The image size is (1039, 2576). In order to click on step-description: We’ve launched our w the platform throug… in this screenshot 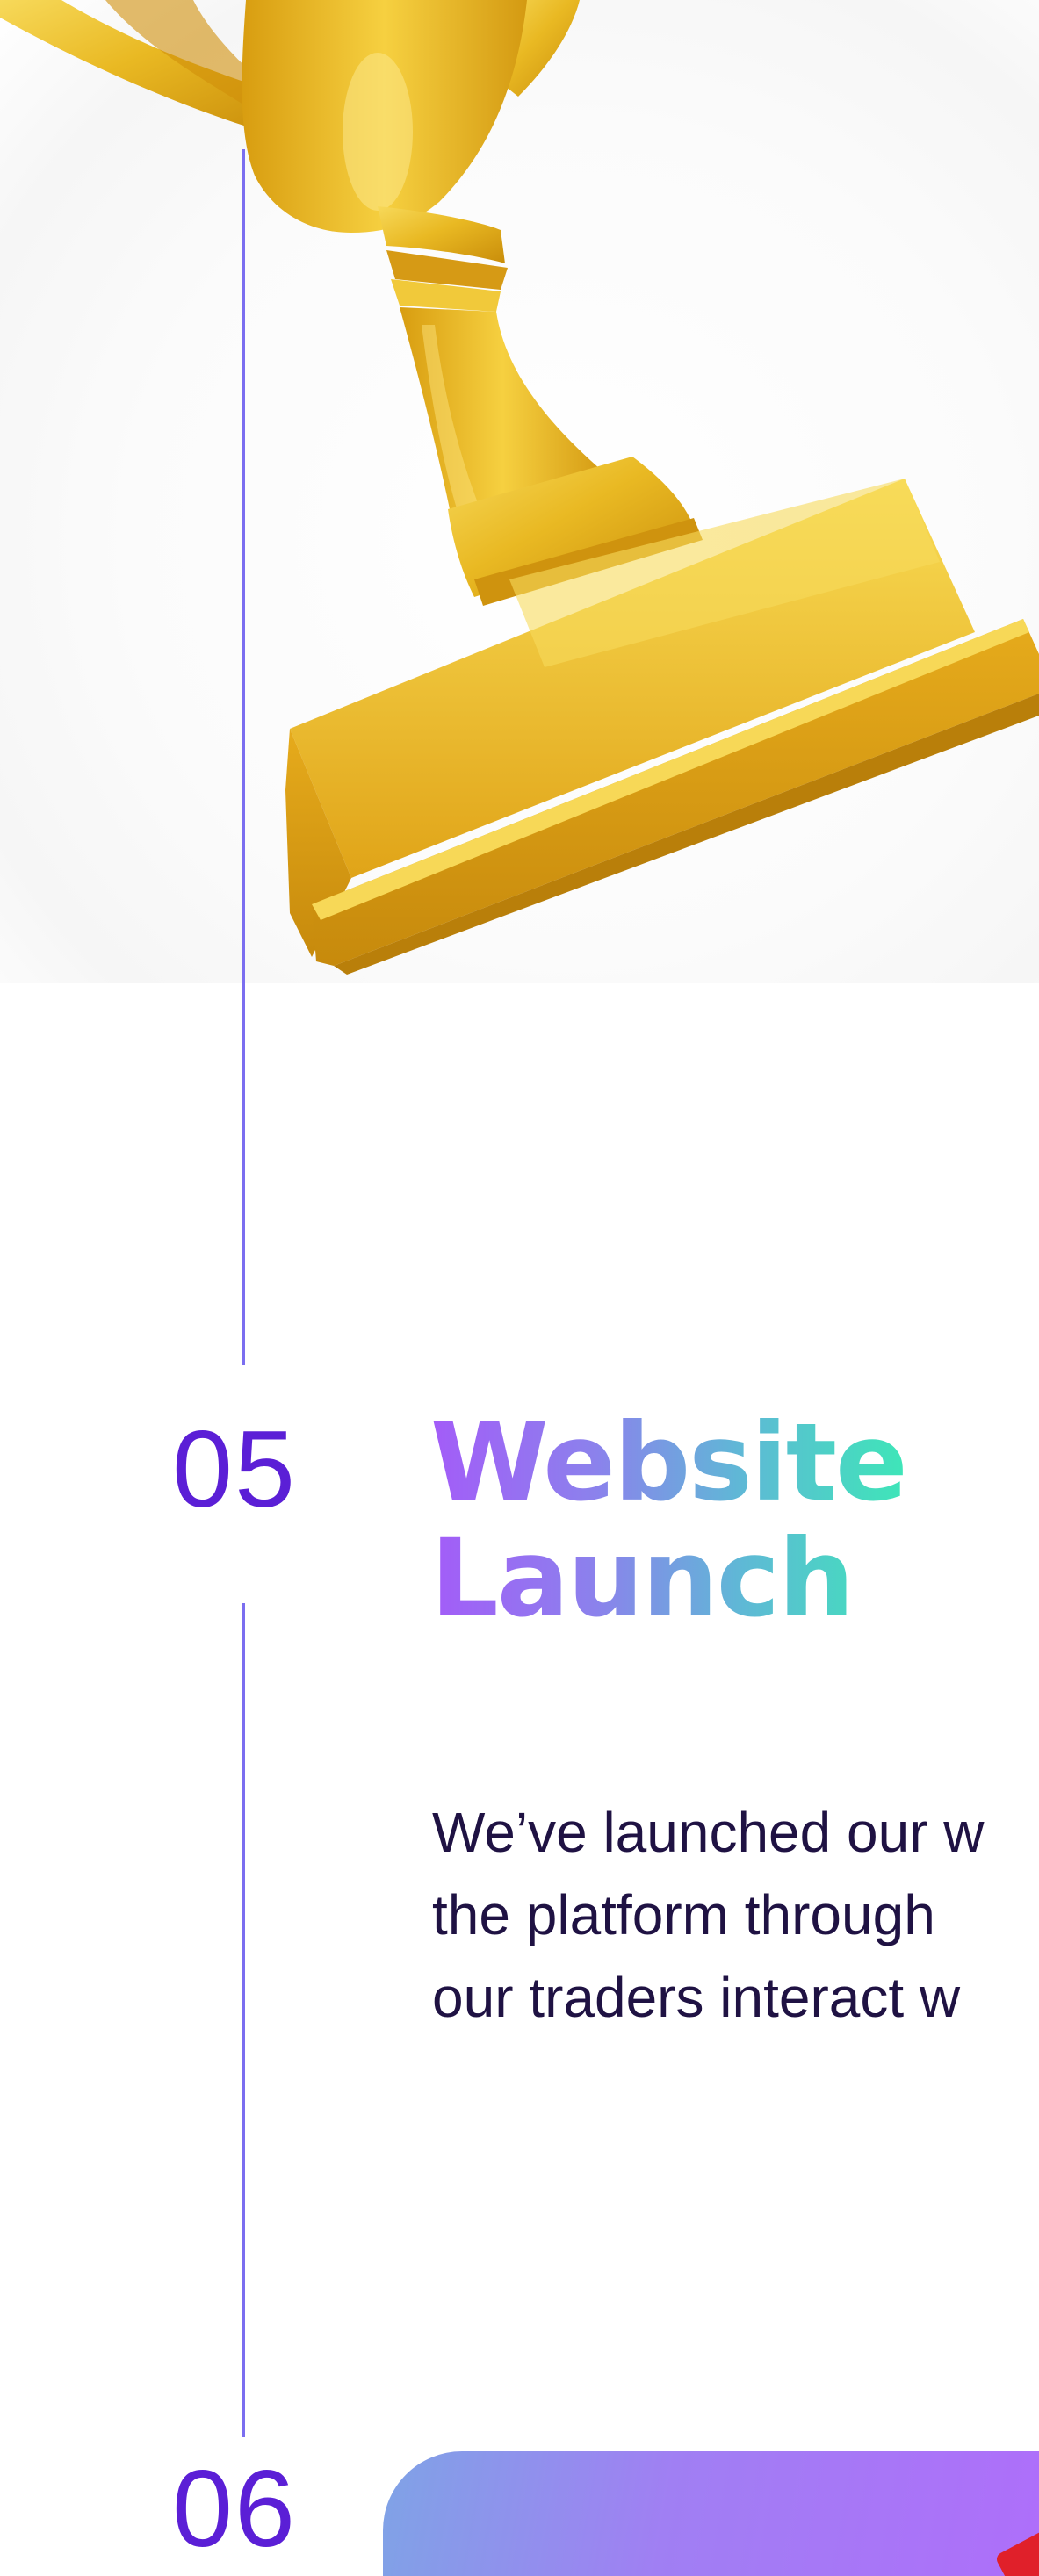, I will do `click(735, 1915)`.